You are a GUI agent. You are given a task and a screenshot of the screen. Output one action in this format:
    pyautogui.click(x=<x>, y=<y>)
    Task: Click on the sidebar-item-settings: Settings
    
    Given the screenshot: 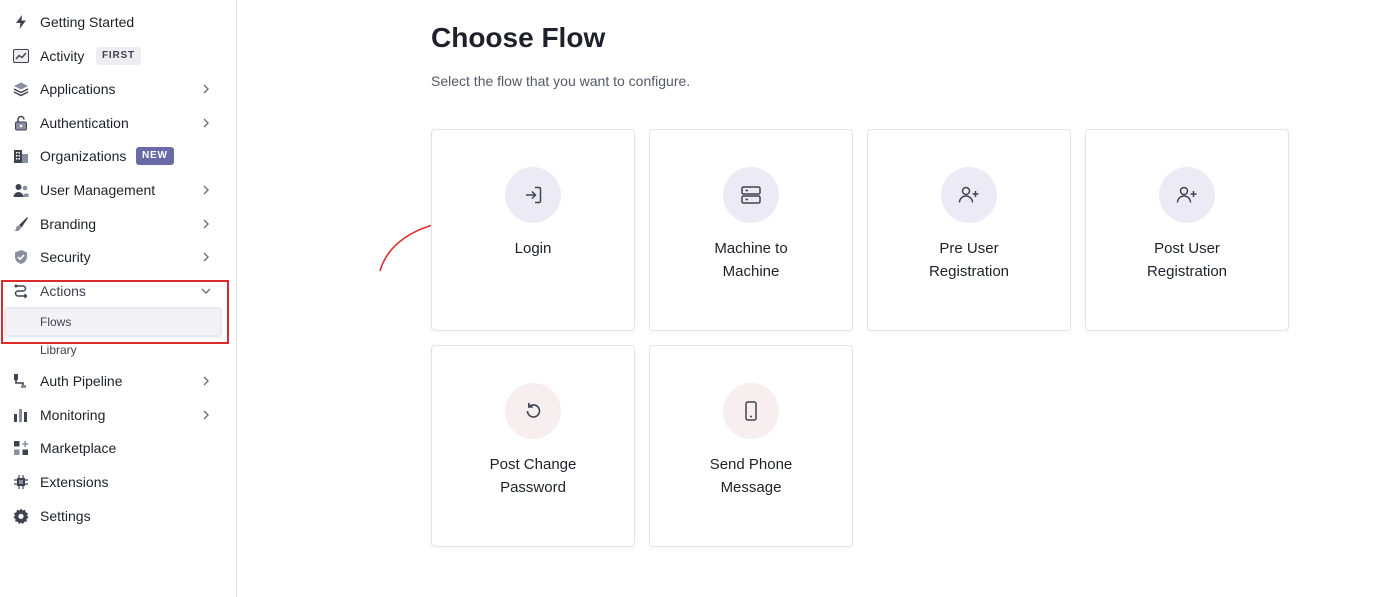 What is the action you would take?
    pyautogui.click(x=118, y=516)
    